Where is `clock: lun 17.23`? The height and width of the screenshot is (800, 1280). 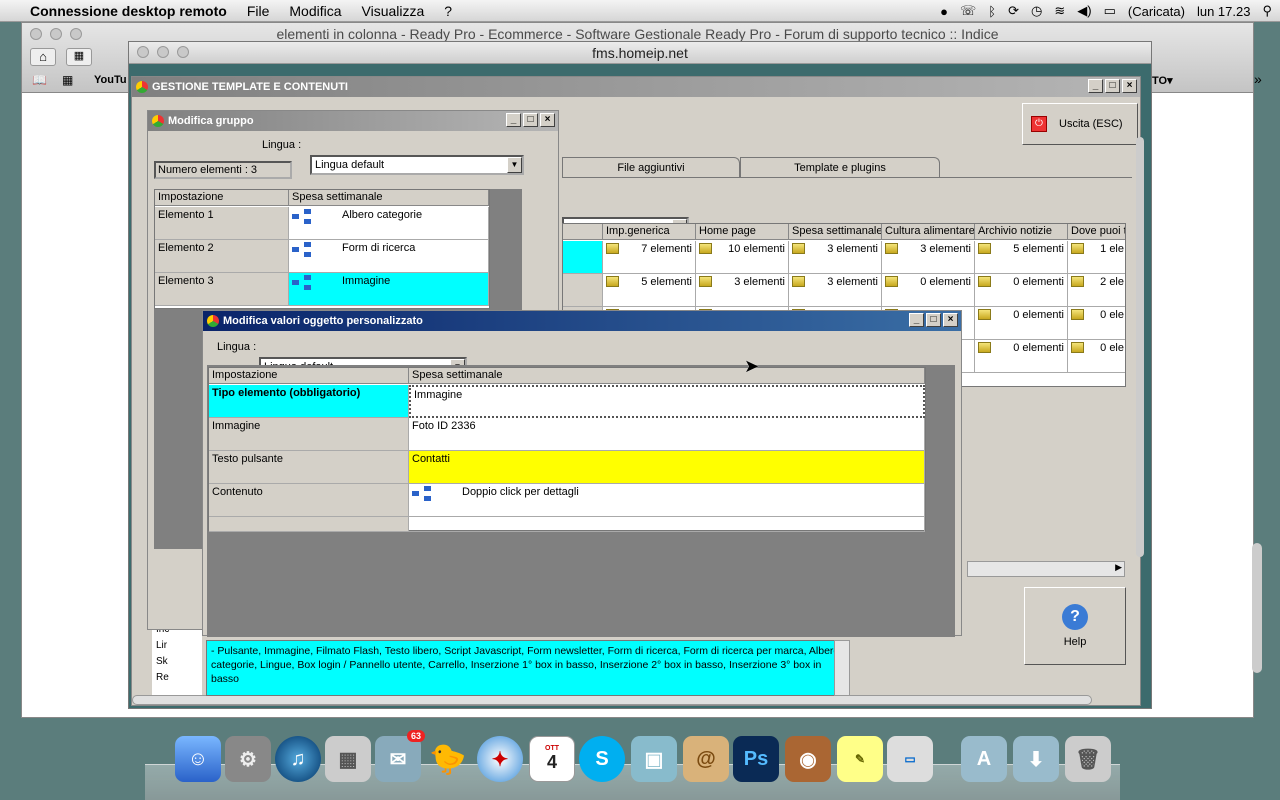
clock: lun 17.23 is located at coordinates (1224, 11).